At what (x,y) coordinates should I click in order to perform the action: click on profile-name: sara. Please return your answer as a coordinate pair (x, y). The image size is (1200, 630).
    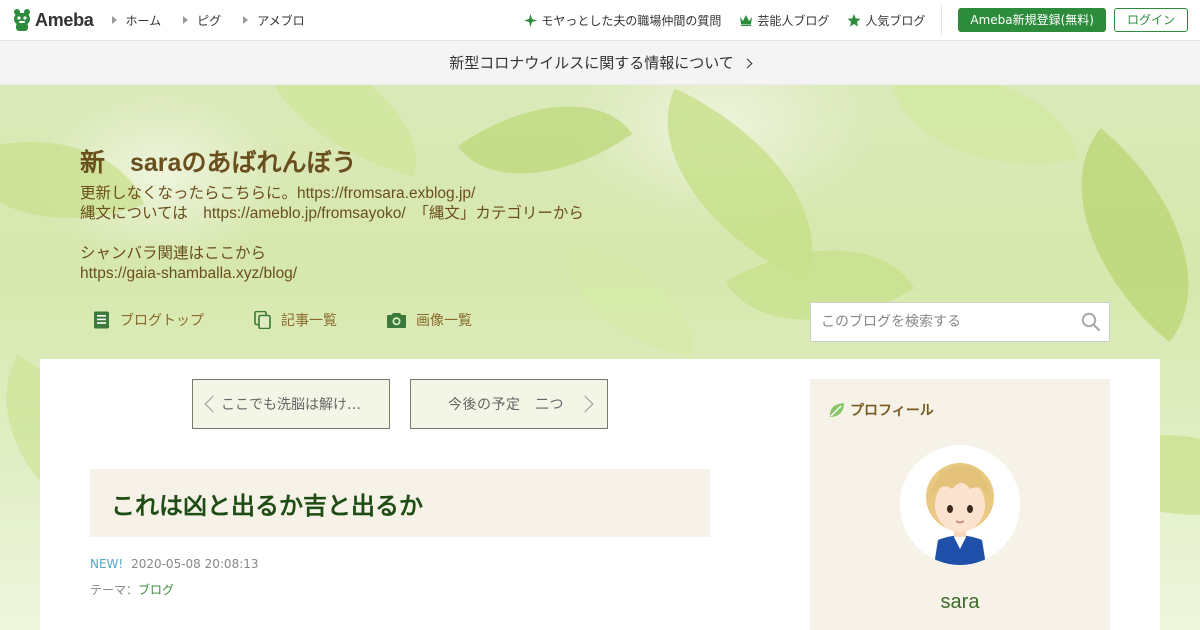
    Looking at the image, I should click on (960, 602).